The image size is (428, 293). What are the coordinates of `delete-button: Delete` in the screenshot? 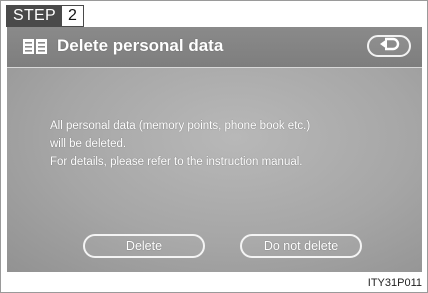 It's located at (144, 246).